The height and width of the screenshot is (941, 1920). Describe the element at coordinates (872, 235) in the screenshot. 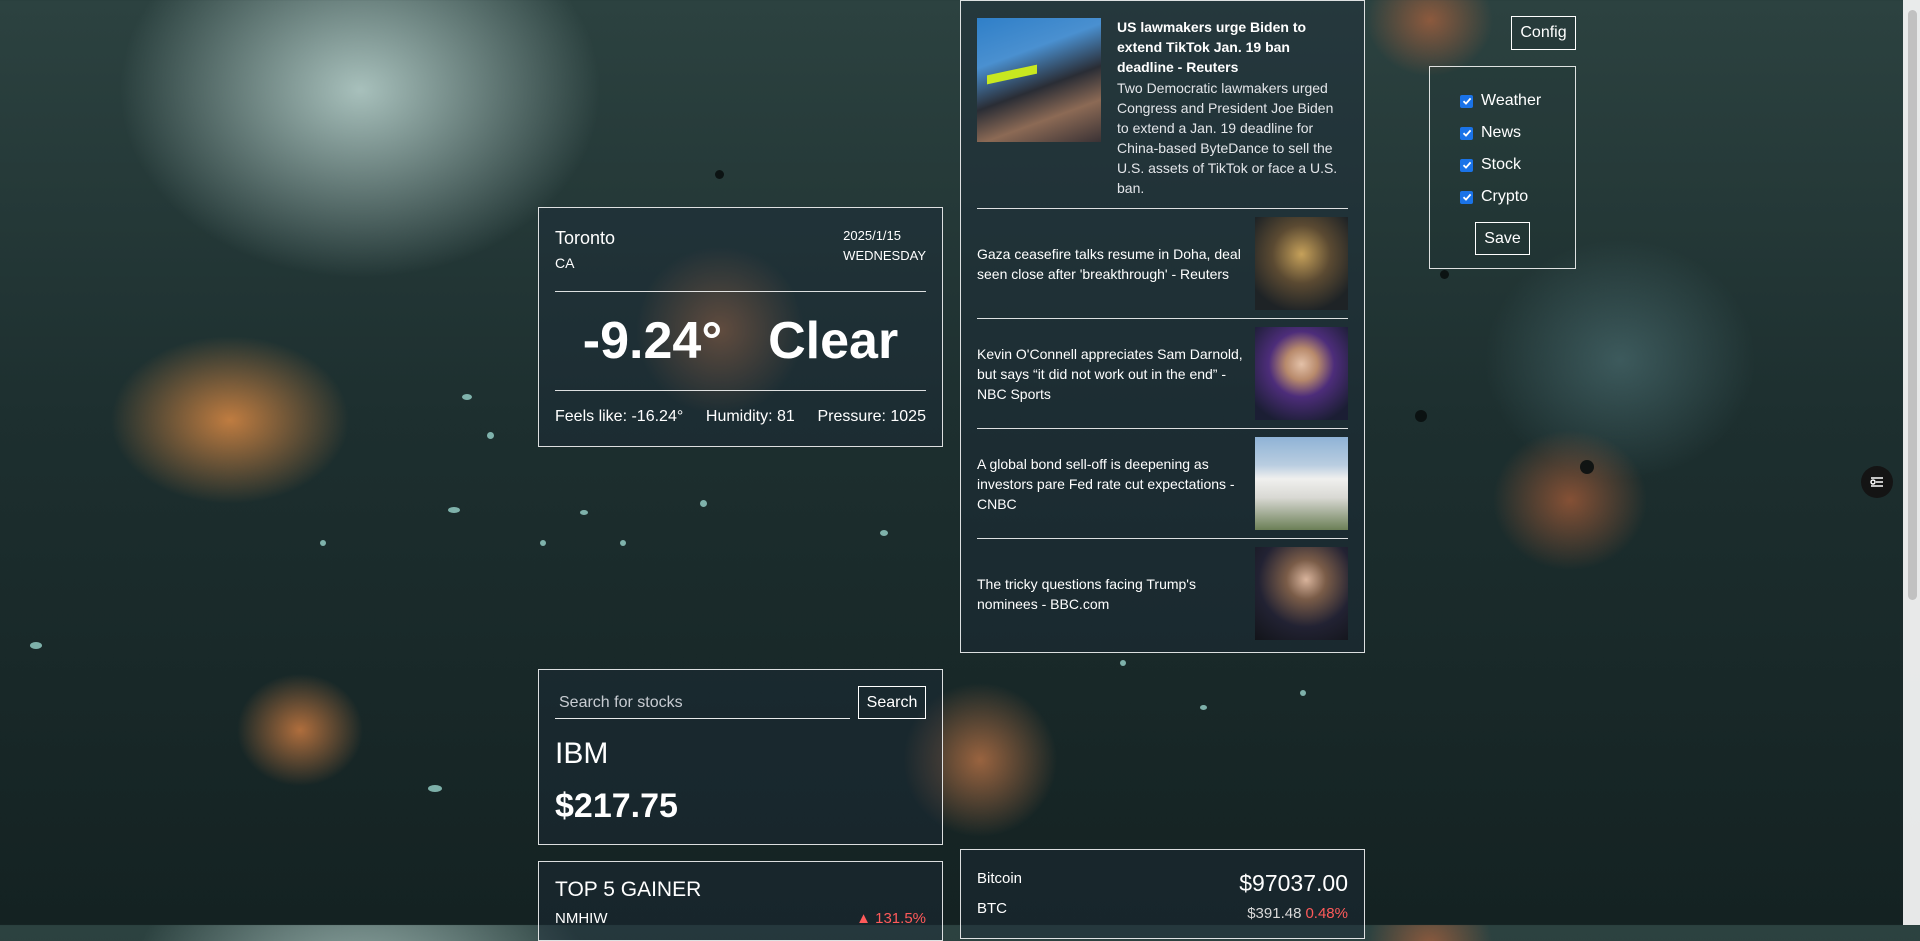

I see `weather-date: 2025/1/15` at that location.